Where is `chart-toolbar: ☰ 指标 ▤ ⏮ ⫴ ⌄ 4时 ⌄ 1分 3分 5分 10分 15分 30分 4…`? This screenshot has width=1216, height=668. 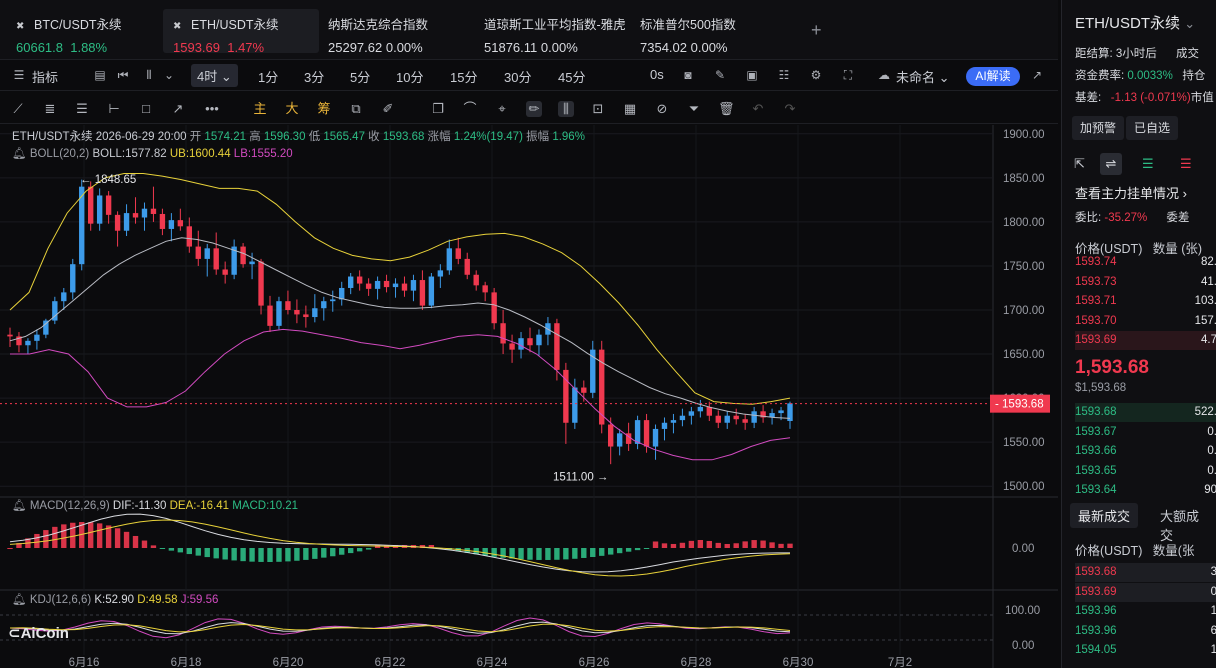
chart-toolbar: ☰ 指标 ▤ ⏮ ⫴ ⌄ 4时 ⌄ 1分 3分 5分 10分 15分 30分 4… is located at coordinates (529, 76).